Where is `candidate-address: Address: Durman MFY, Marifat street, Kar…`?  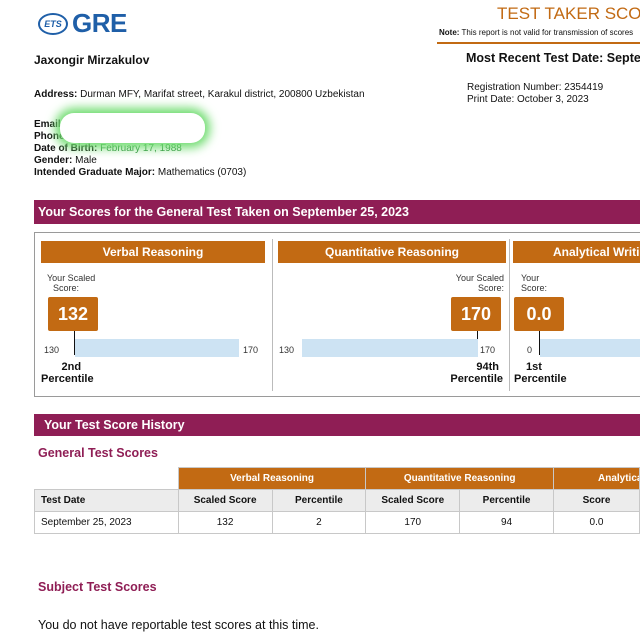
candidate-address: Address: Durman MFY, Marifat street, Kar… is located at coordinates (199, 94).